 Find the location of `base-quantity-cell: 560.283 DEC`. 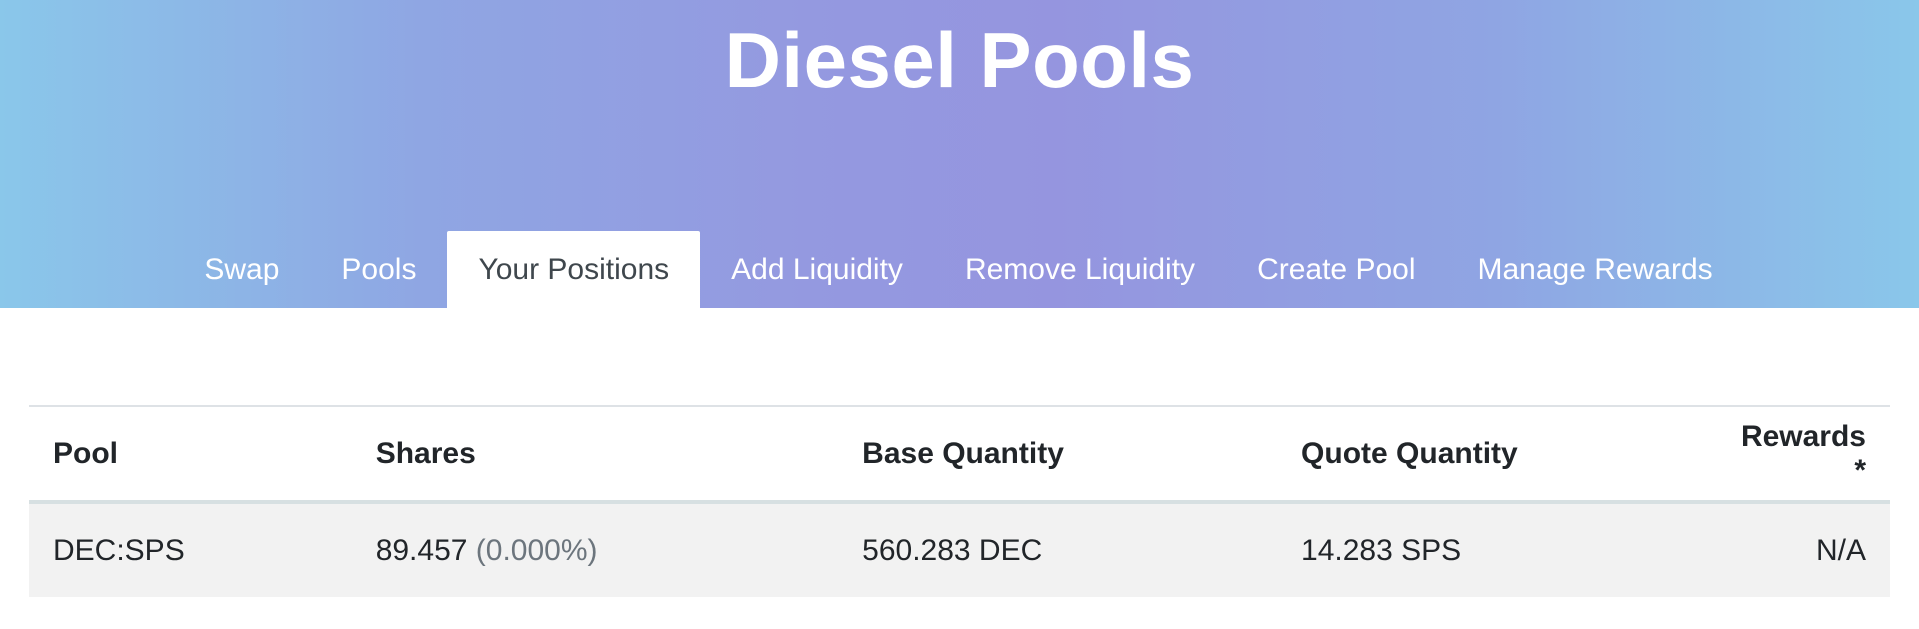

base-quantity-cell: 560.283 DEC is located at coordinates (952, 550).